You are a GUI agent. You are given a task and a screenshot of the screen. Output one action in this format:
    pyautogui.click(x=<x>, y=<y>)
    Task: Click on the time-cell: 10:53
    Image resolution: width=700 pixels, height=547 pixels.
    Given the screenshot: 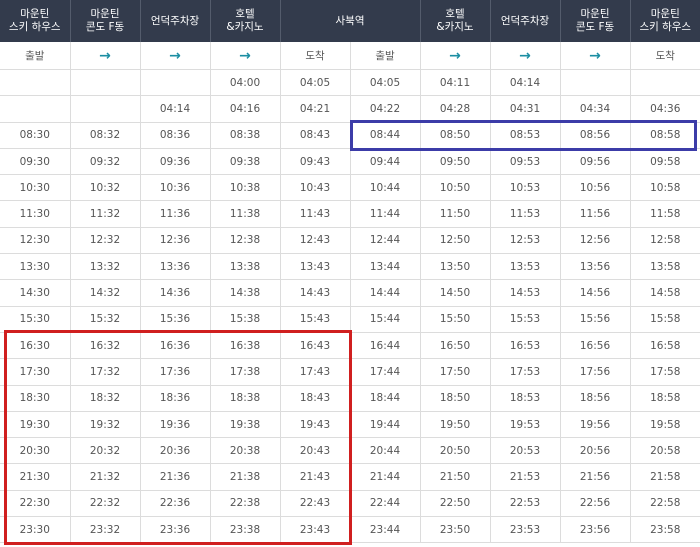 What is the action you would take?
    pyautogui.click(x=525, y=188)
    